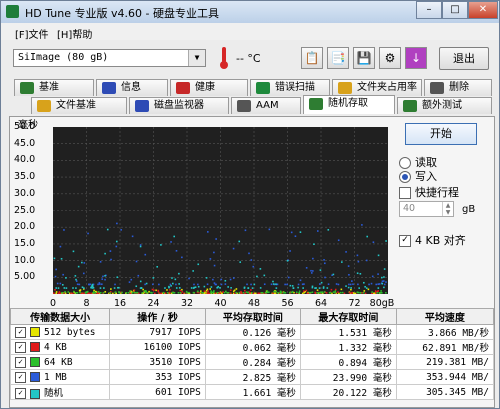 The image size is (500, 409). Describe the element at coordinates (209, 87) in the screenshot. I see `tab-health: 健康` at that location.